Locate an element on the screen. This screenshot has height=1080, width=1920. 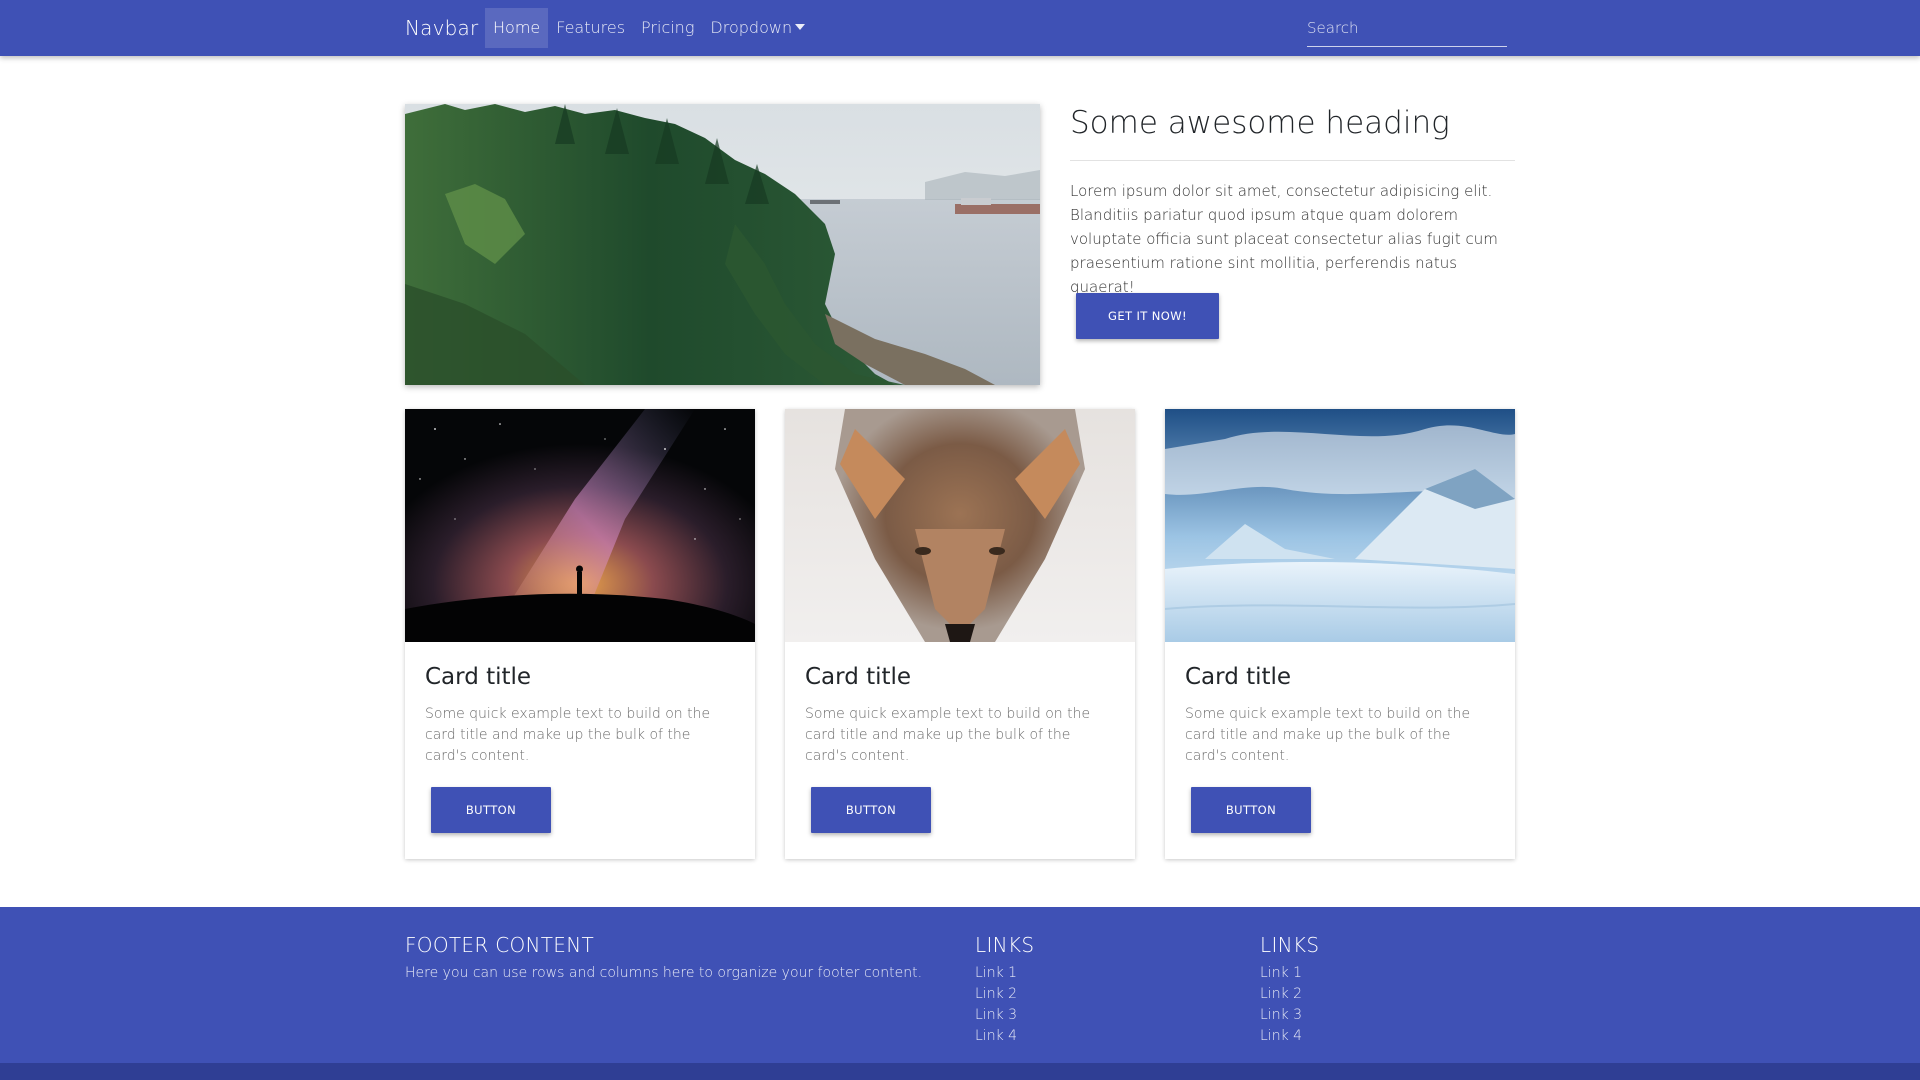
navbar: Navbar Home Features Pricing Dropdown is located at coordinates (960, 28).